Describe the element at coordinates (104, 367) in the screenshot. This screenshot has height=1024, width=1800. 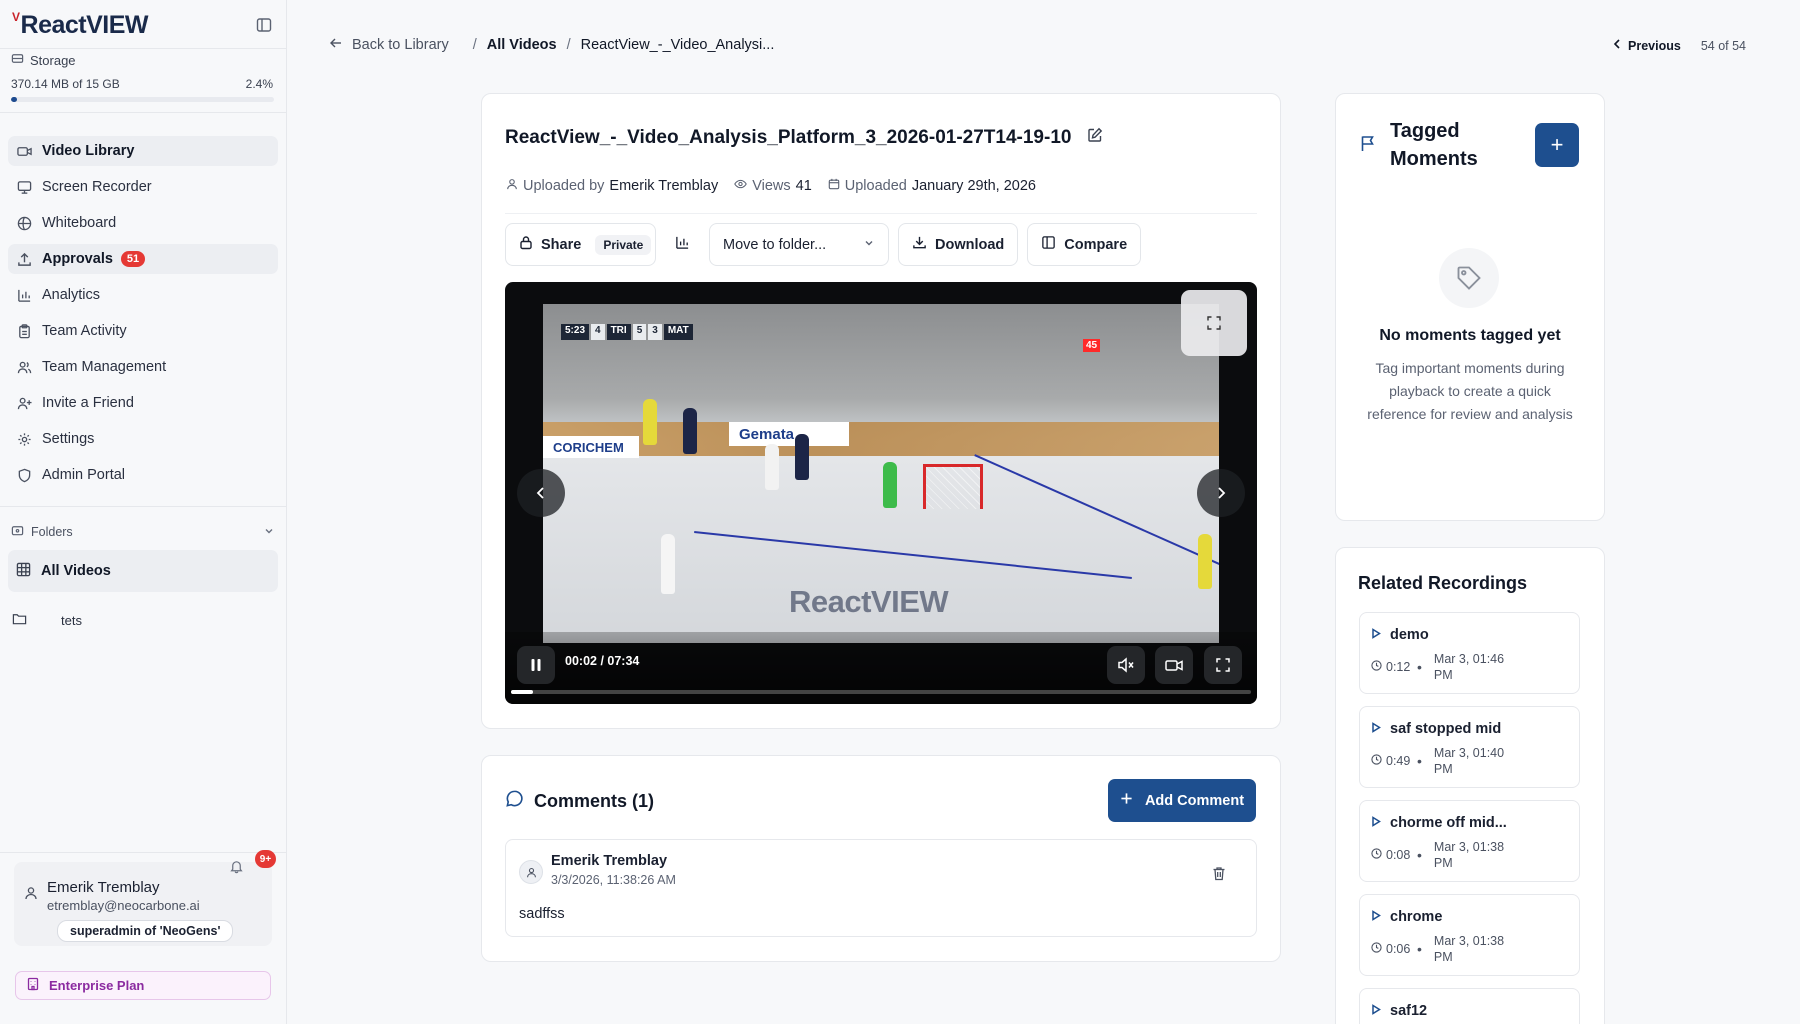
I see `sidebar-item-label: Team Management` at that location.